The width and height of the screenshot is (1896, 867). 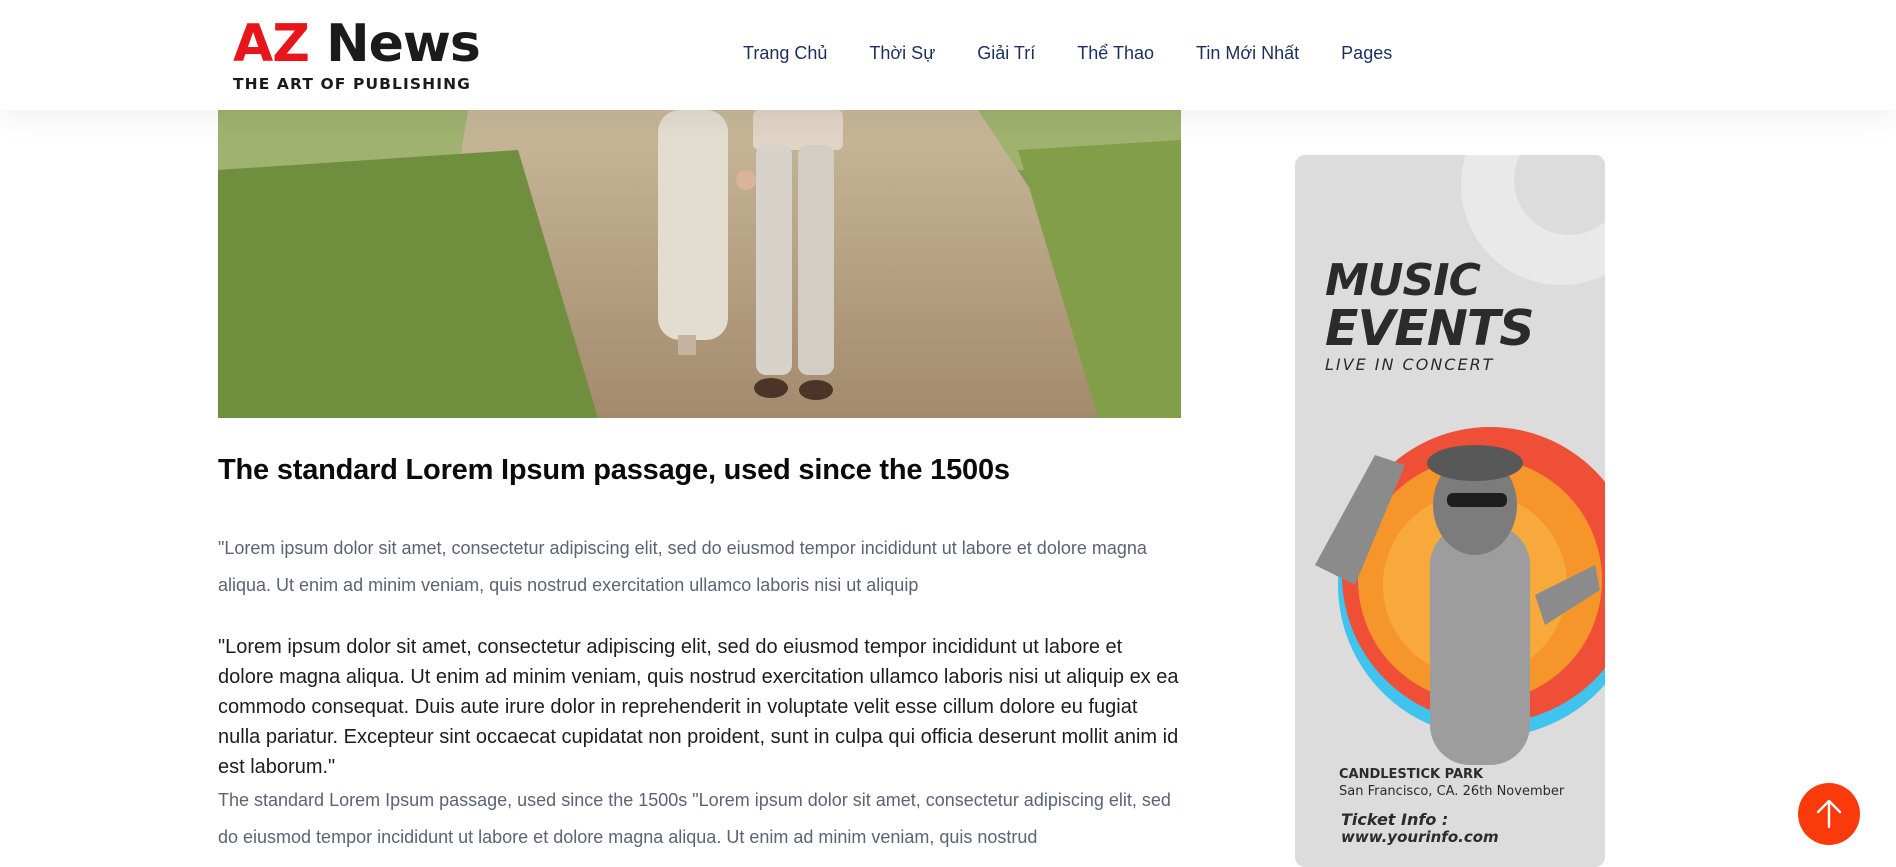 I want to click on site-logo: AZ News THE ART OF PUBLISHING, so click(x=357, y=56).